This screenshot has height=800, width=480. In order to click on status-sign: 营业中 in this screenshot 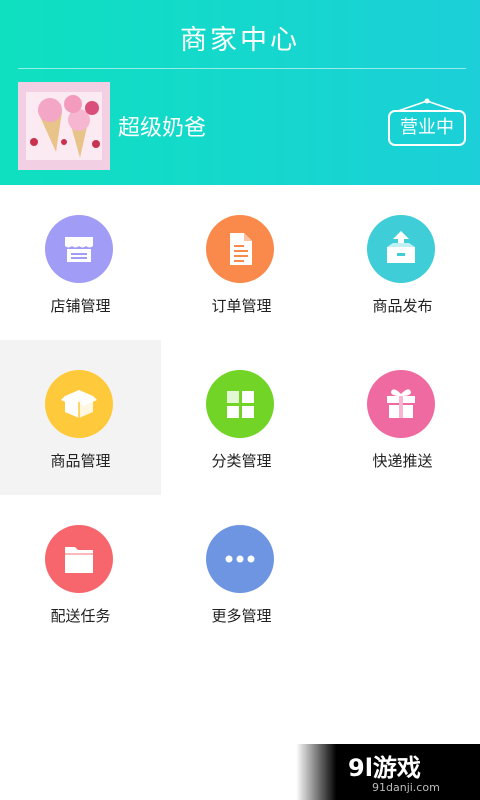, I will do `click(427, 122)`.